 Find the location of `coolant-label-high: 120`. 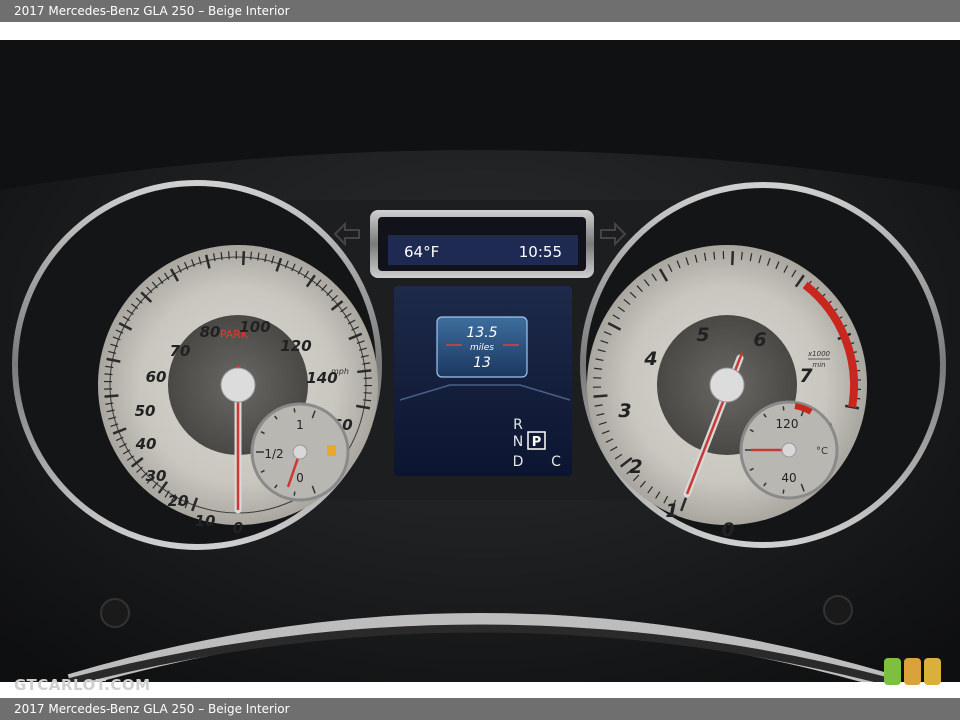

coolant-label-high: 120 is located at coordinates (787, 424).